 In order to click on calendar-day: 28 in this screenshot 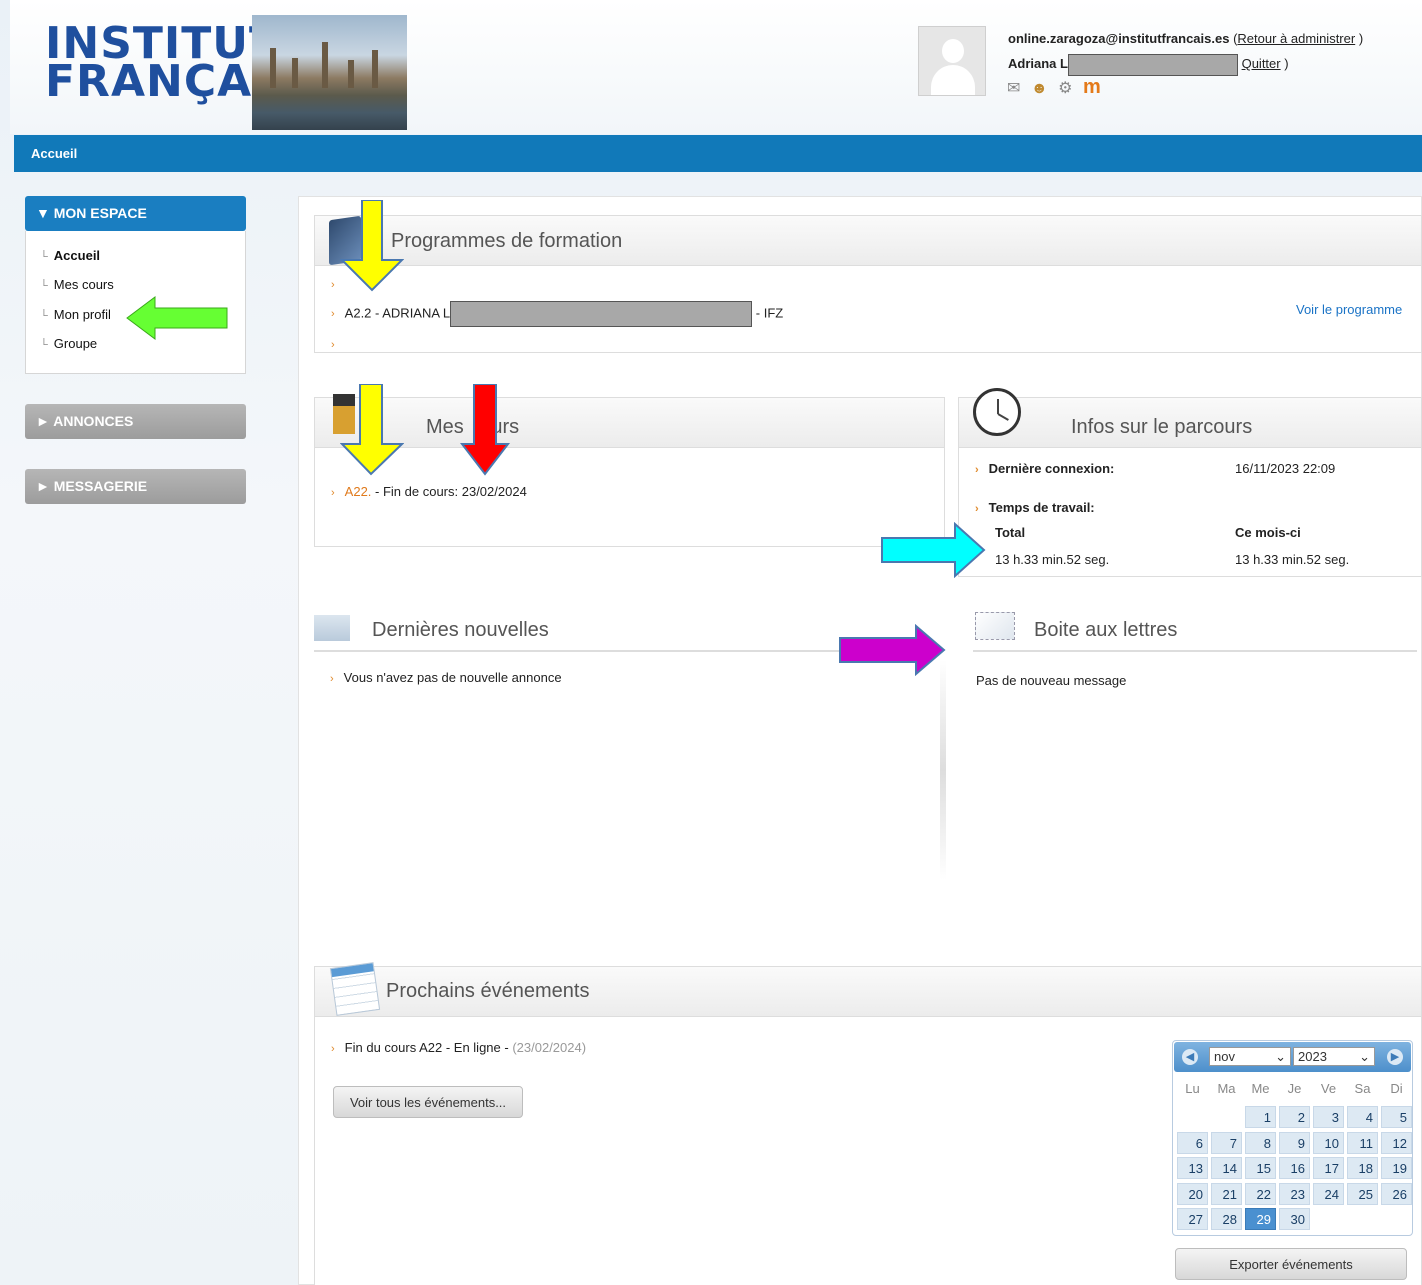, I will do `click(1226, 1219)`.